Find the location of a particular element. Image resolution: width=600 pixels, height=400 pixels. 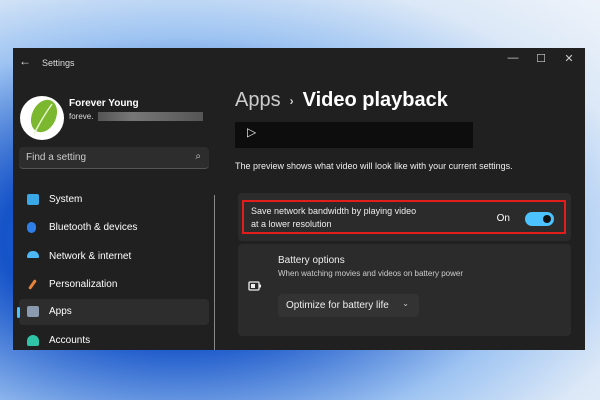

sidebar-item-label: Personalization is located at coordinates (83, 284).